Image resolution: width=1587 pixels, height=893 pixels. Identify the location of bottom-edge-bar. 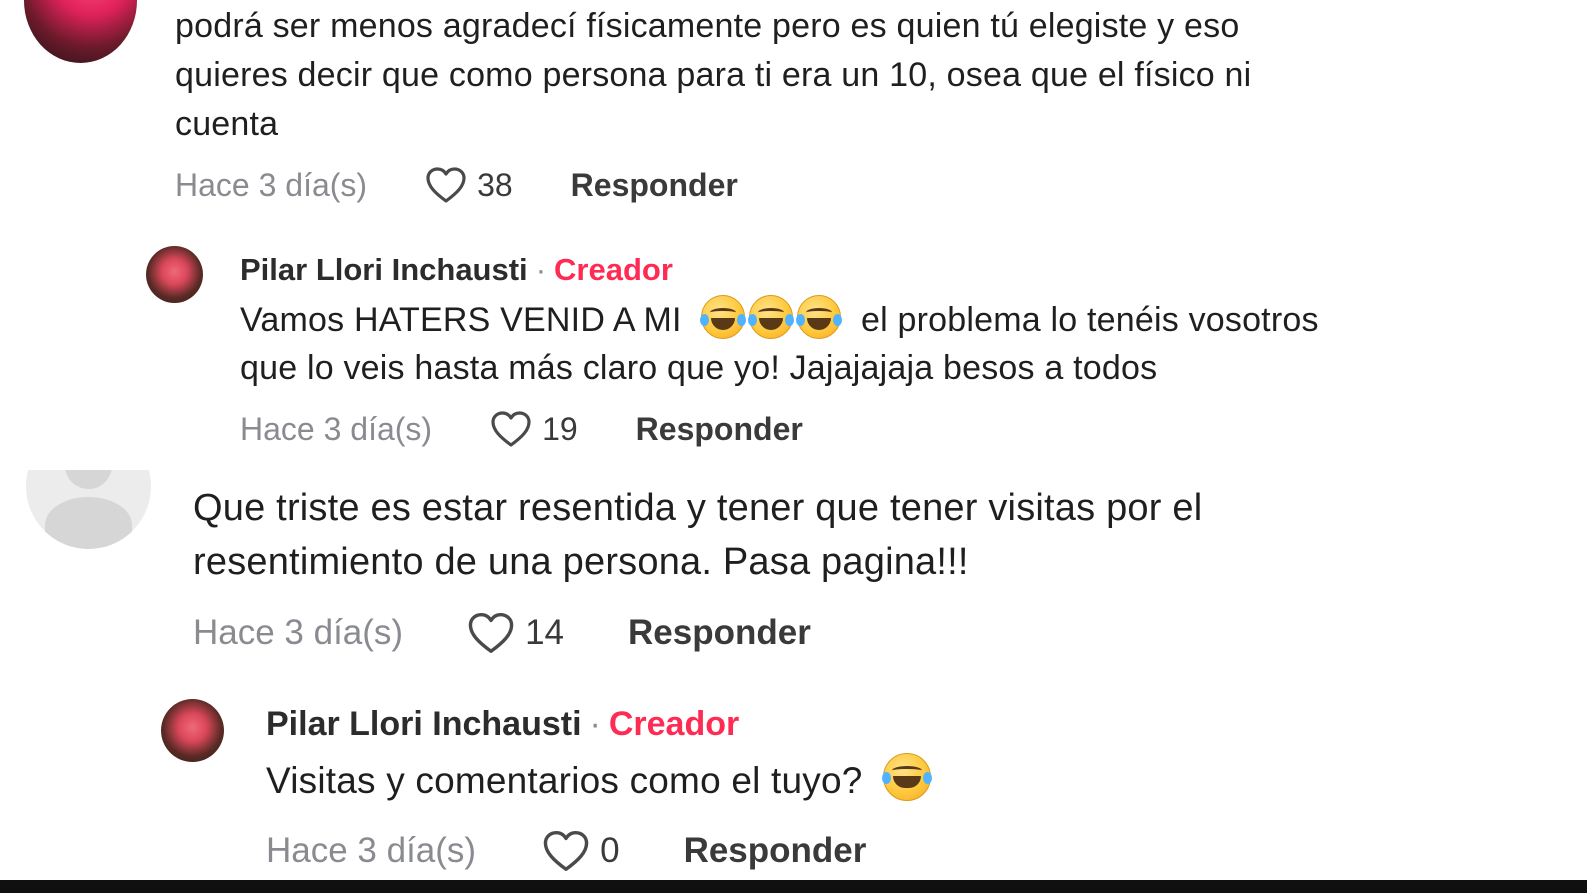
(793, 886).